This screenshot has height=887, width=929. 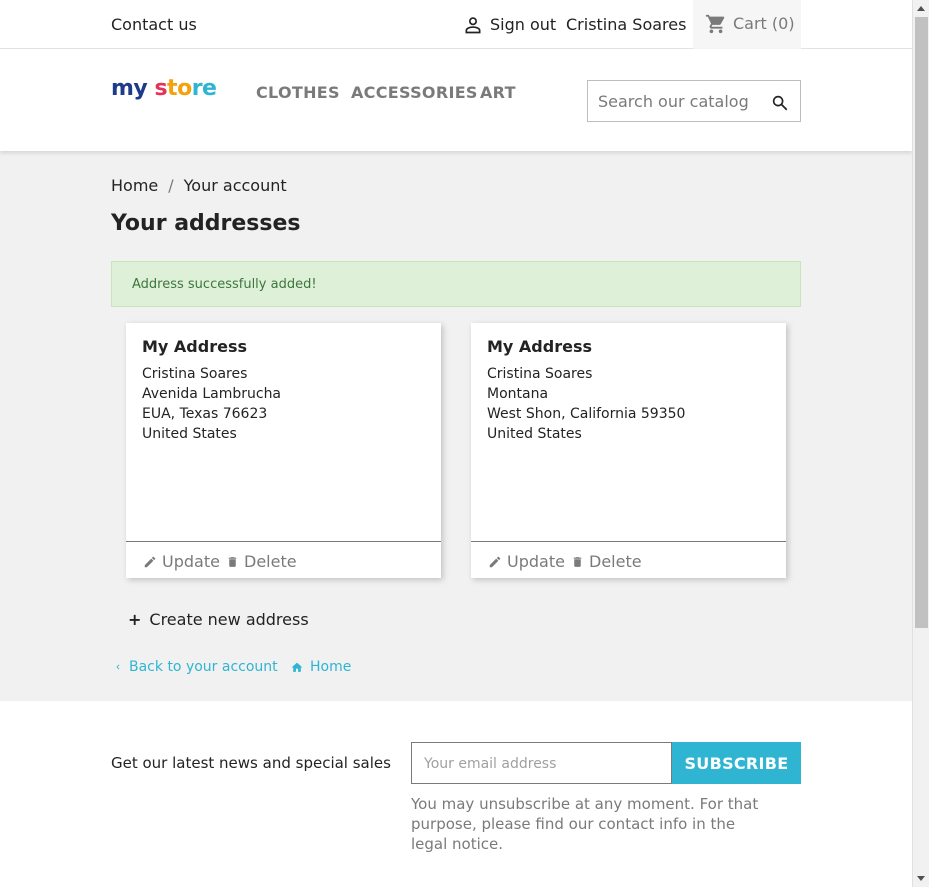 What do you see at coordinates (297, 667) in the screenshot?
I see `home-icon` at bounding box center [297, 667].